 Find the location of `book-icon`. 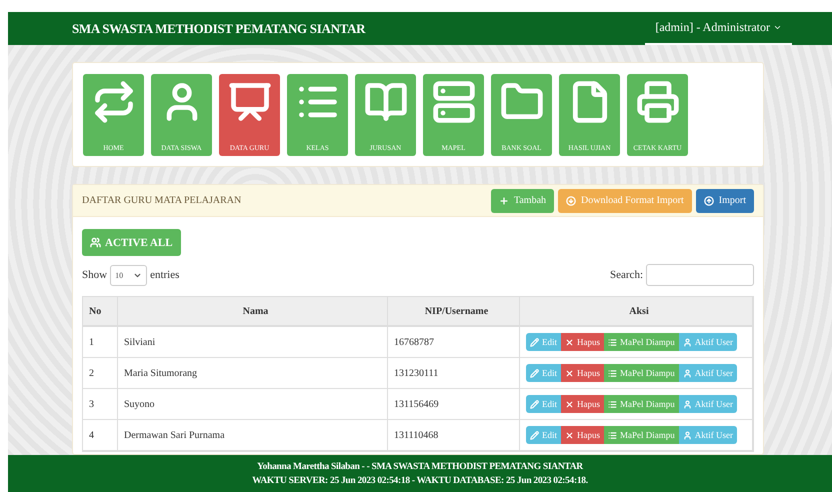

book-icon is located at coordinates (386, 102).